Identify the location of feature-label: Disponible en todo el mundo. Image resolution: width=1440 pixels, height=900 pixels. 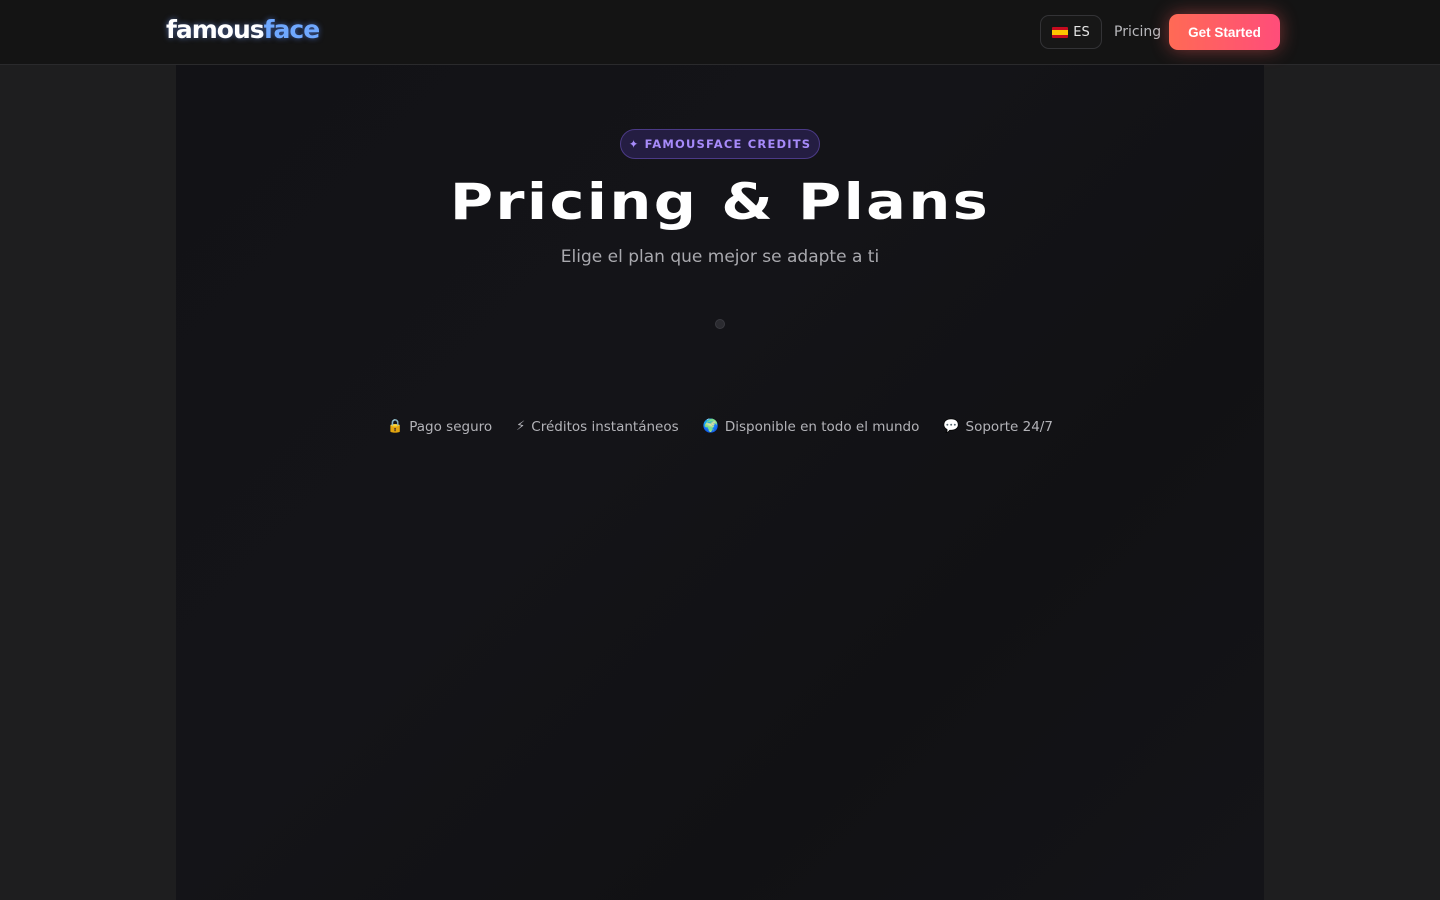
(822, 427).